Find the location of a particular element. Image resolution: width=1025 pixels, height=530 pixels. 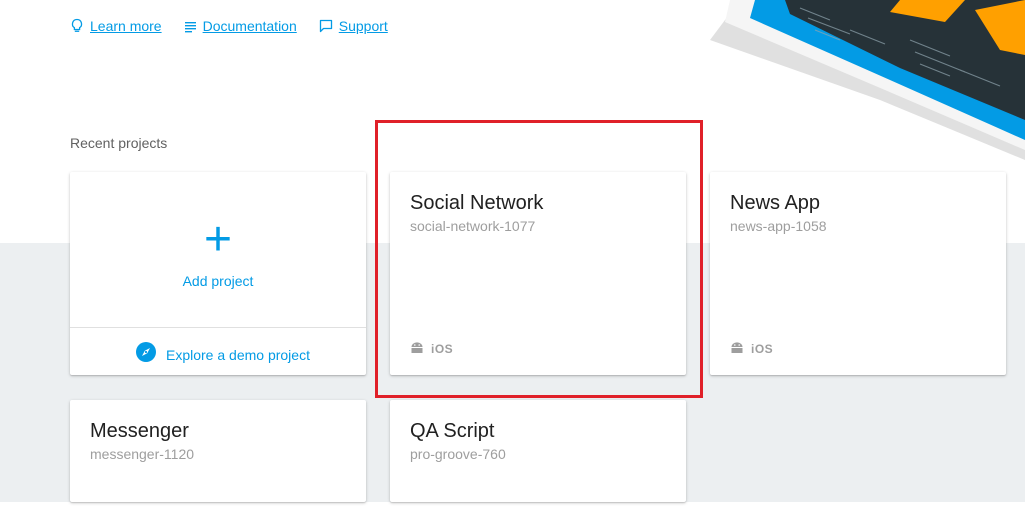

project-card-qa-script: QA Script pro-groove-760 is located at coordinates (538, 451).